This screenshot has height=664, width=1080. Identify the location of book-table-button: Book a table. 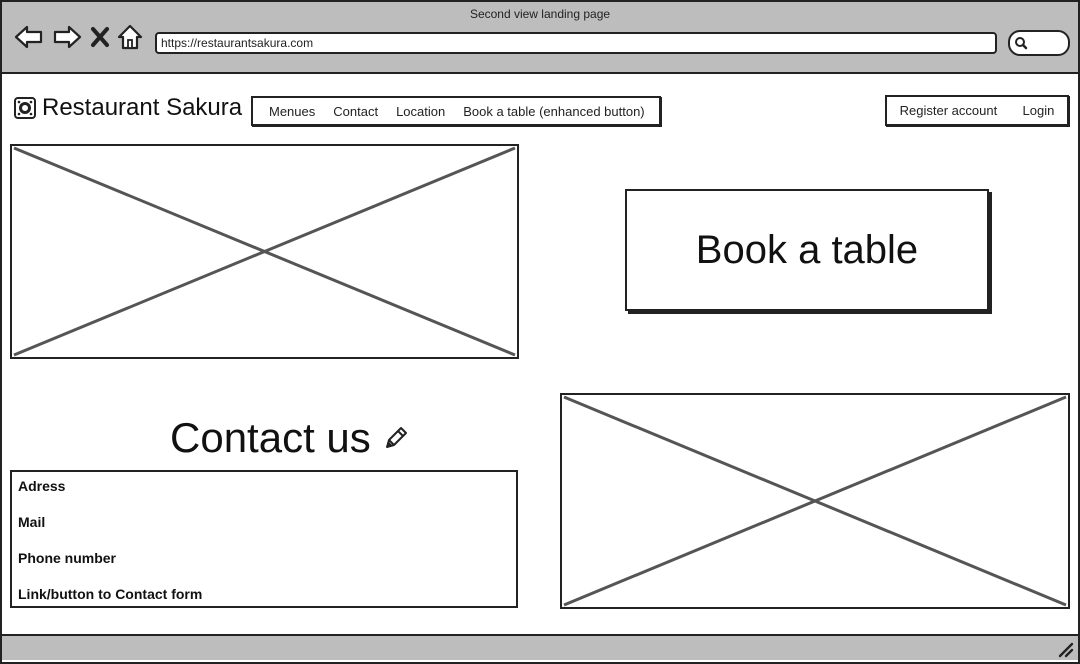
(807, 250).